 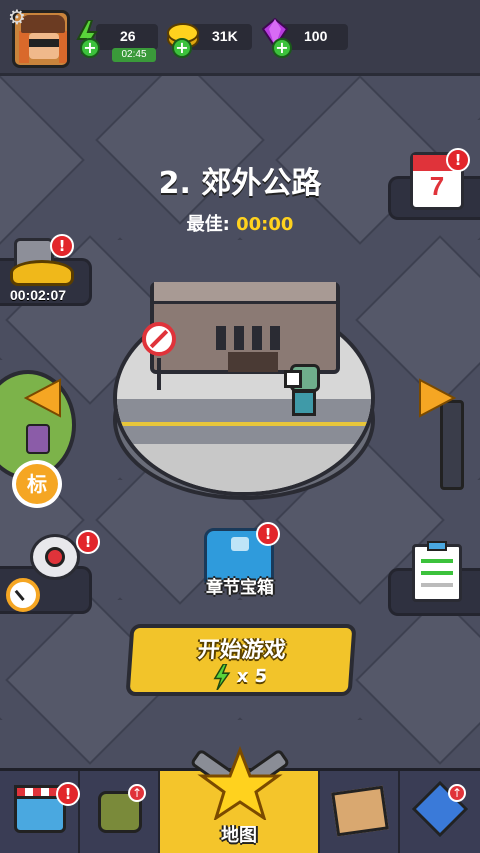 I want to click on best-time-value: 00:00, so click(x=265, y=224).